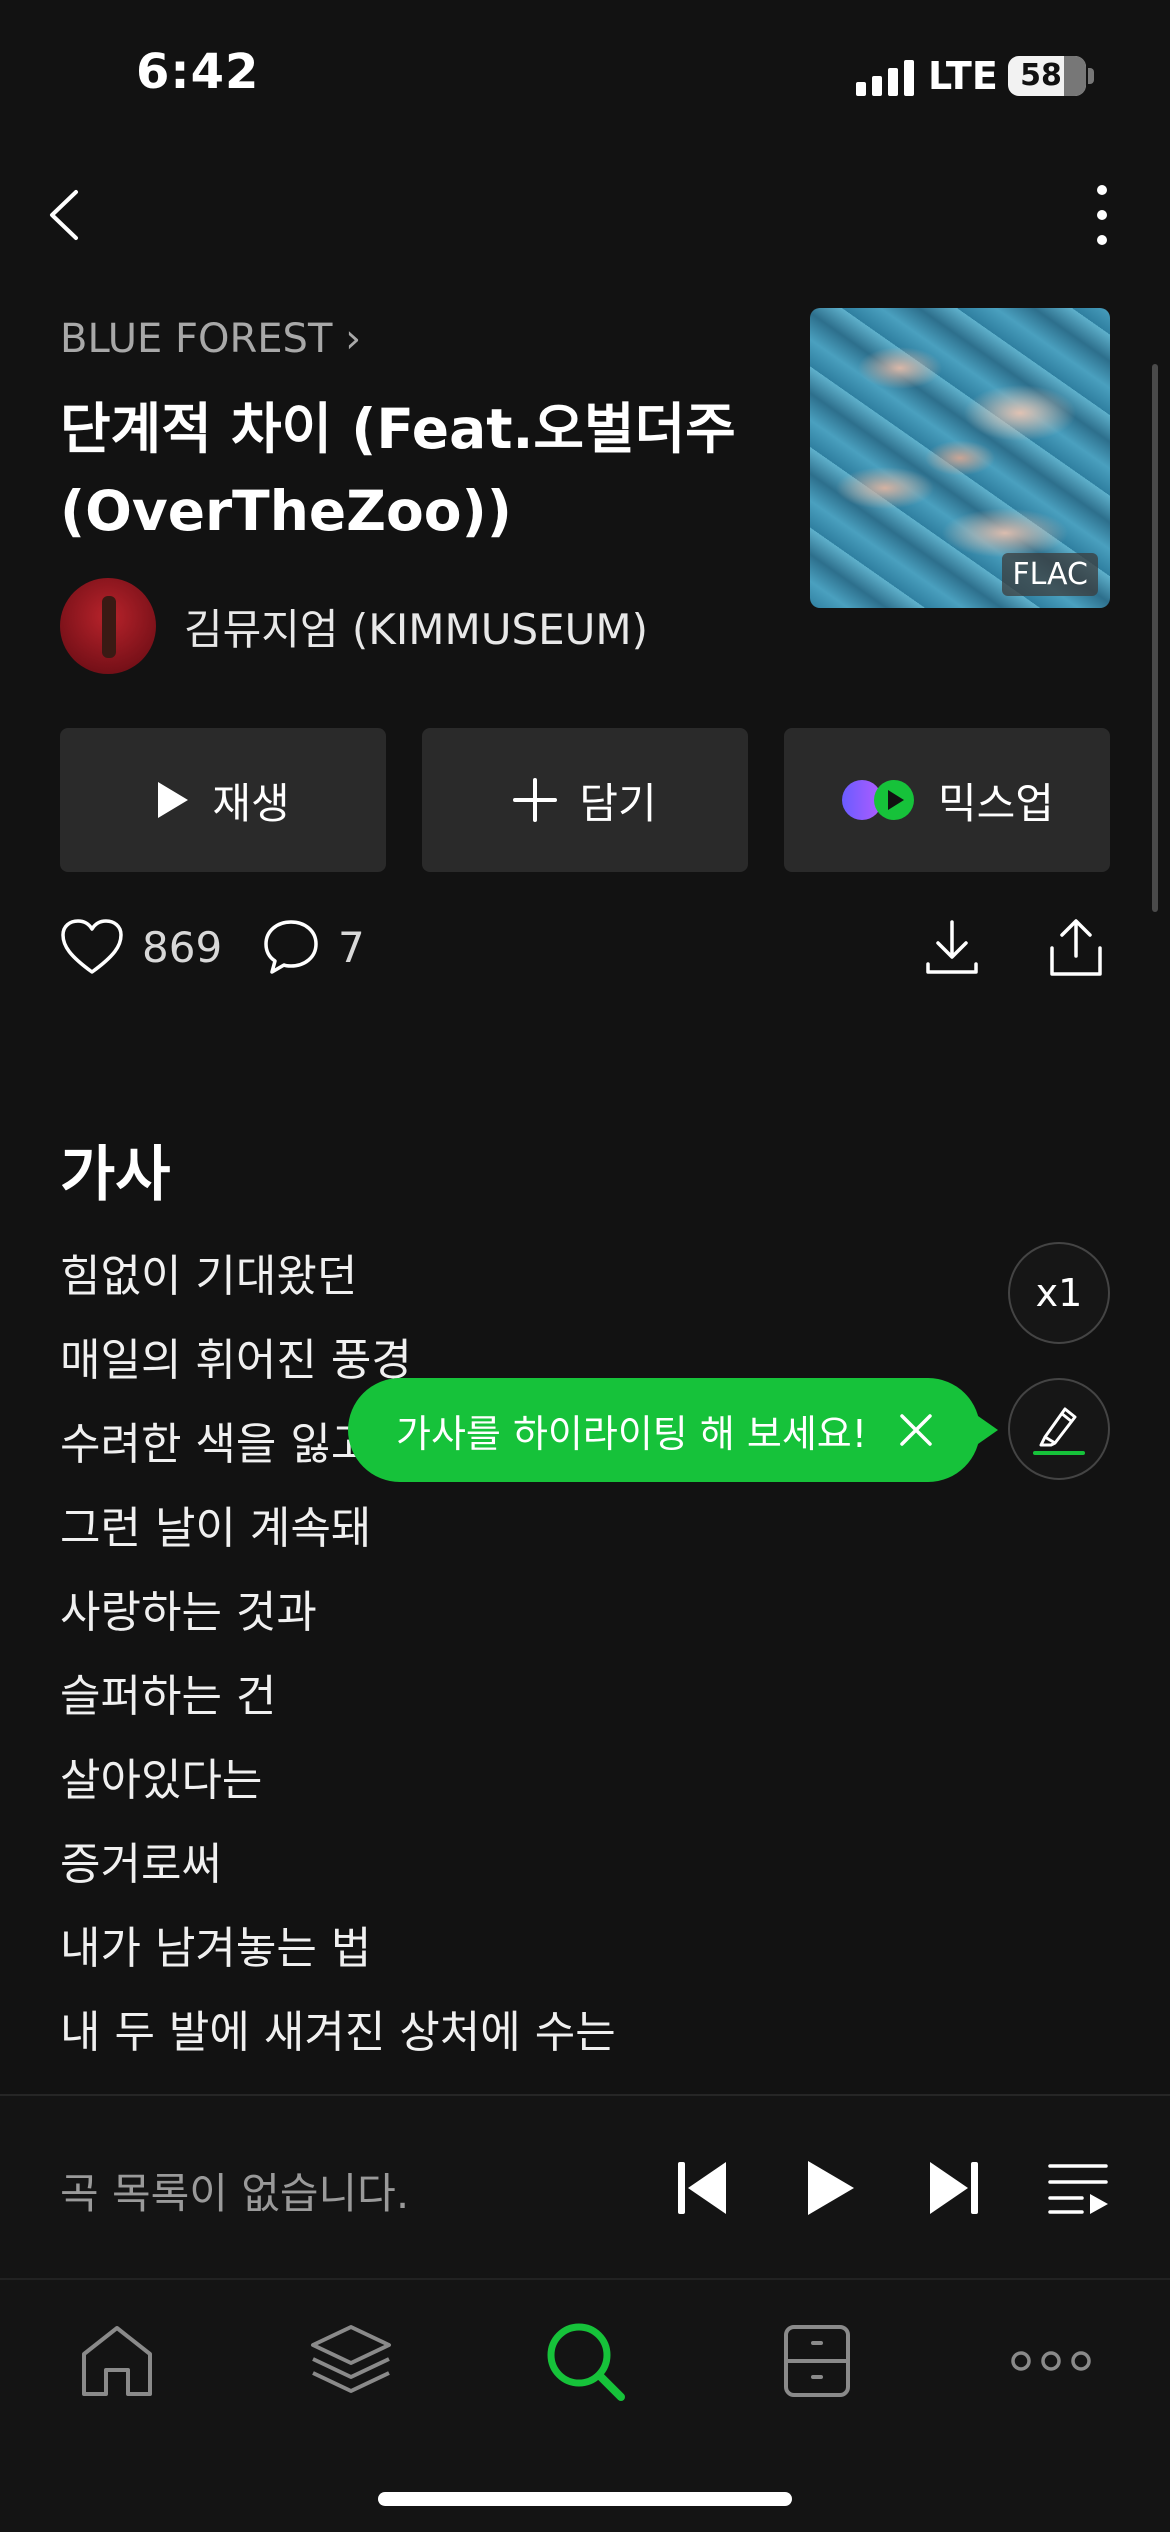  Describe the element at coordinates (92, 946) in the screenshot. I see `heart-icon` at that location.